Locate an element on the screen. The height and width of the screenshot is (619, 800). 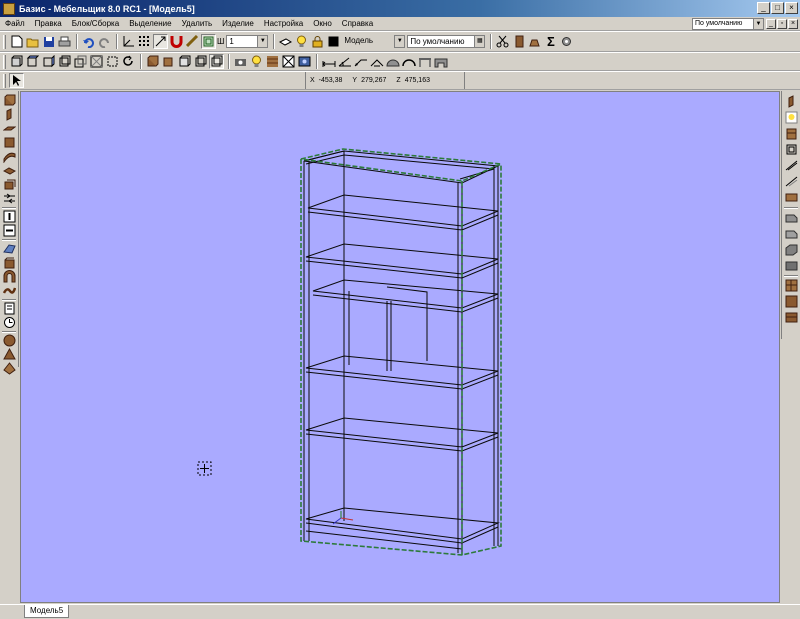
hole-icon is located at coordinates (791, 197).